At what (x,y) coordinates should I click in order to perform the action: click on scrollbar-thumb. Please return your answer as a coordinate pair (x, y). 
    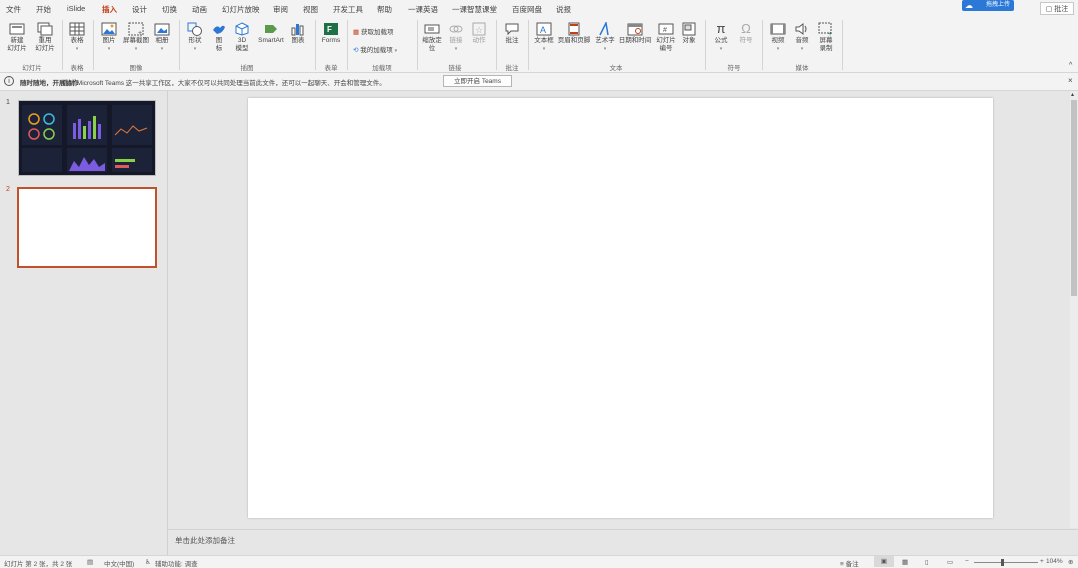
    Looking at the image, I should click on (1074, 198).